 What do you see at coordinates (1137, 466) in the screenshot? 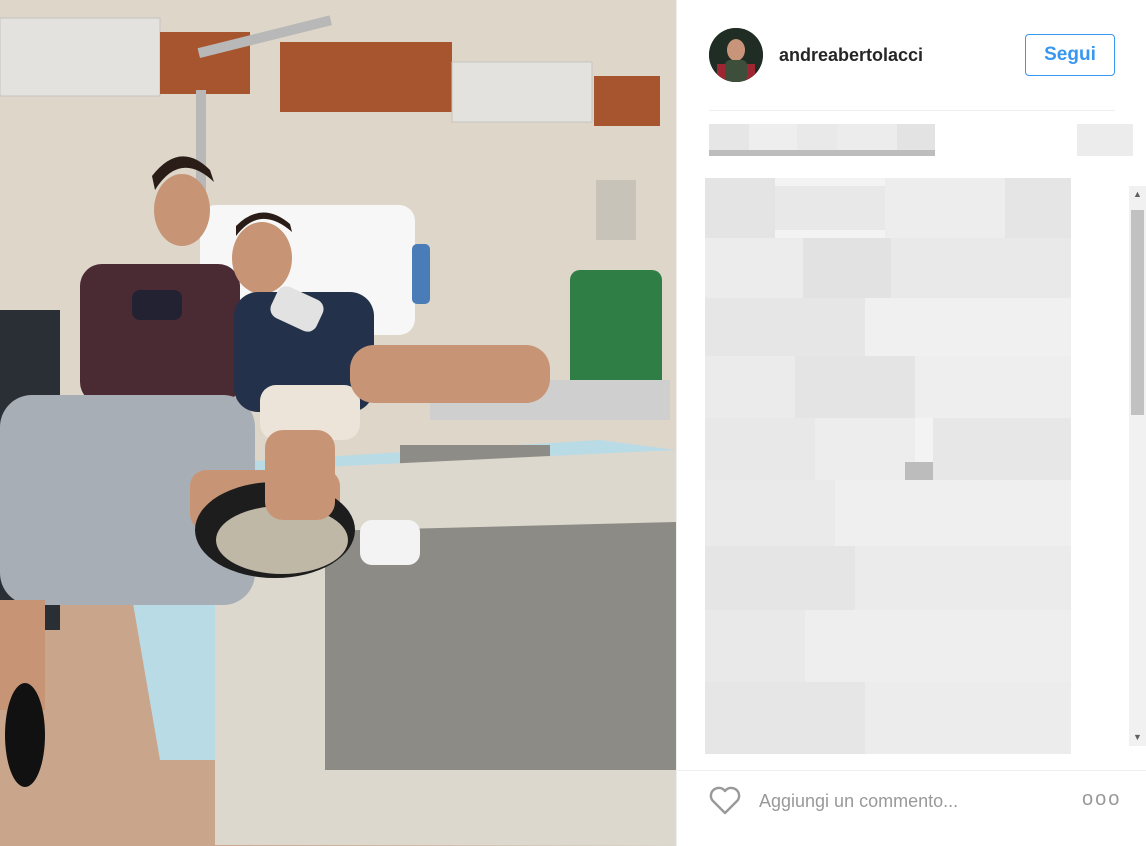
I see `caption-scrollbar: ▲ ▼` at bounding box center [1137, 466].